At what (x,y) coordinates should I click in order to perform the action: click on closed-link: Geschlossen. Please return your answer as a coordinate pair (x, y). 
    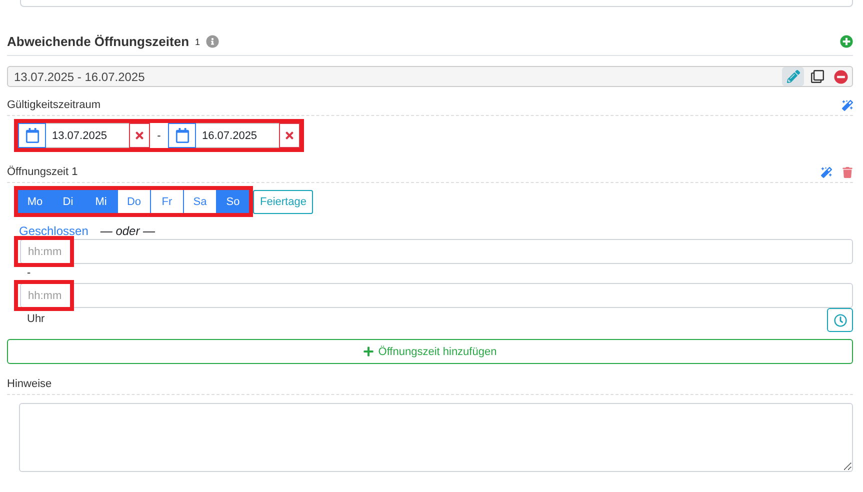
    Looking at the image, I should click on (53, 231).